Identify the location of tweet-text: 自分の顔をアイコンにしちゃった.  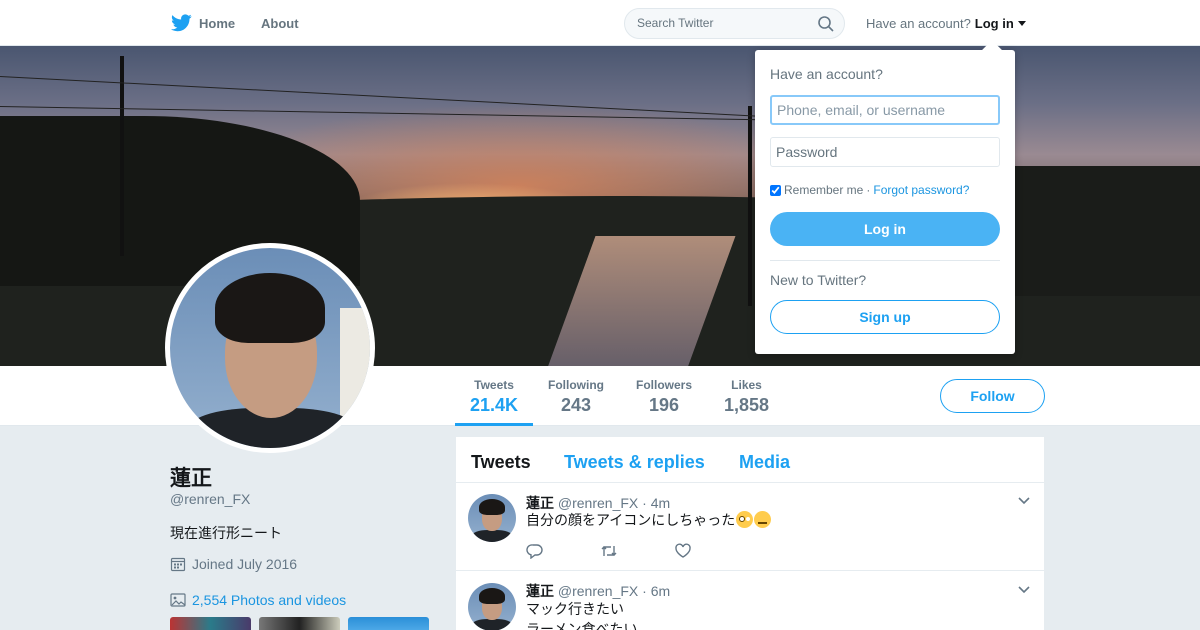
(649, 520).